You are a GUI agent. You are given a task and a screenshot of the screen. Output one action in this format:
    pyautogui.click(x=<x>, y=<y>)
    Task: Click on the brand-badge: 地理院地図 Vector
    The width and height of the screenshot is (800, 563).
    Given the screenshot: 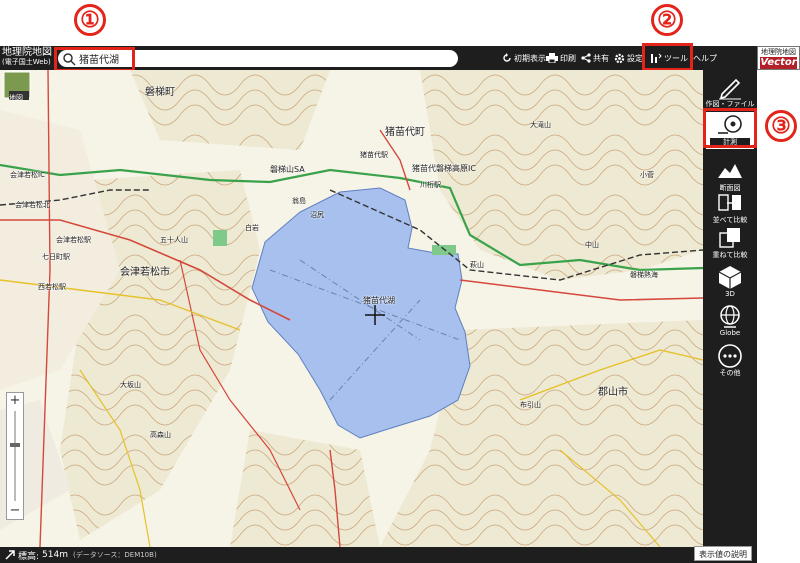 What is the action you would take?
    pyautogui.click(x=778, y=58)
    